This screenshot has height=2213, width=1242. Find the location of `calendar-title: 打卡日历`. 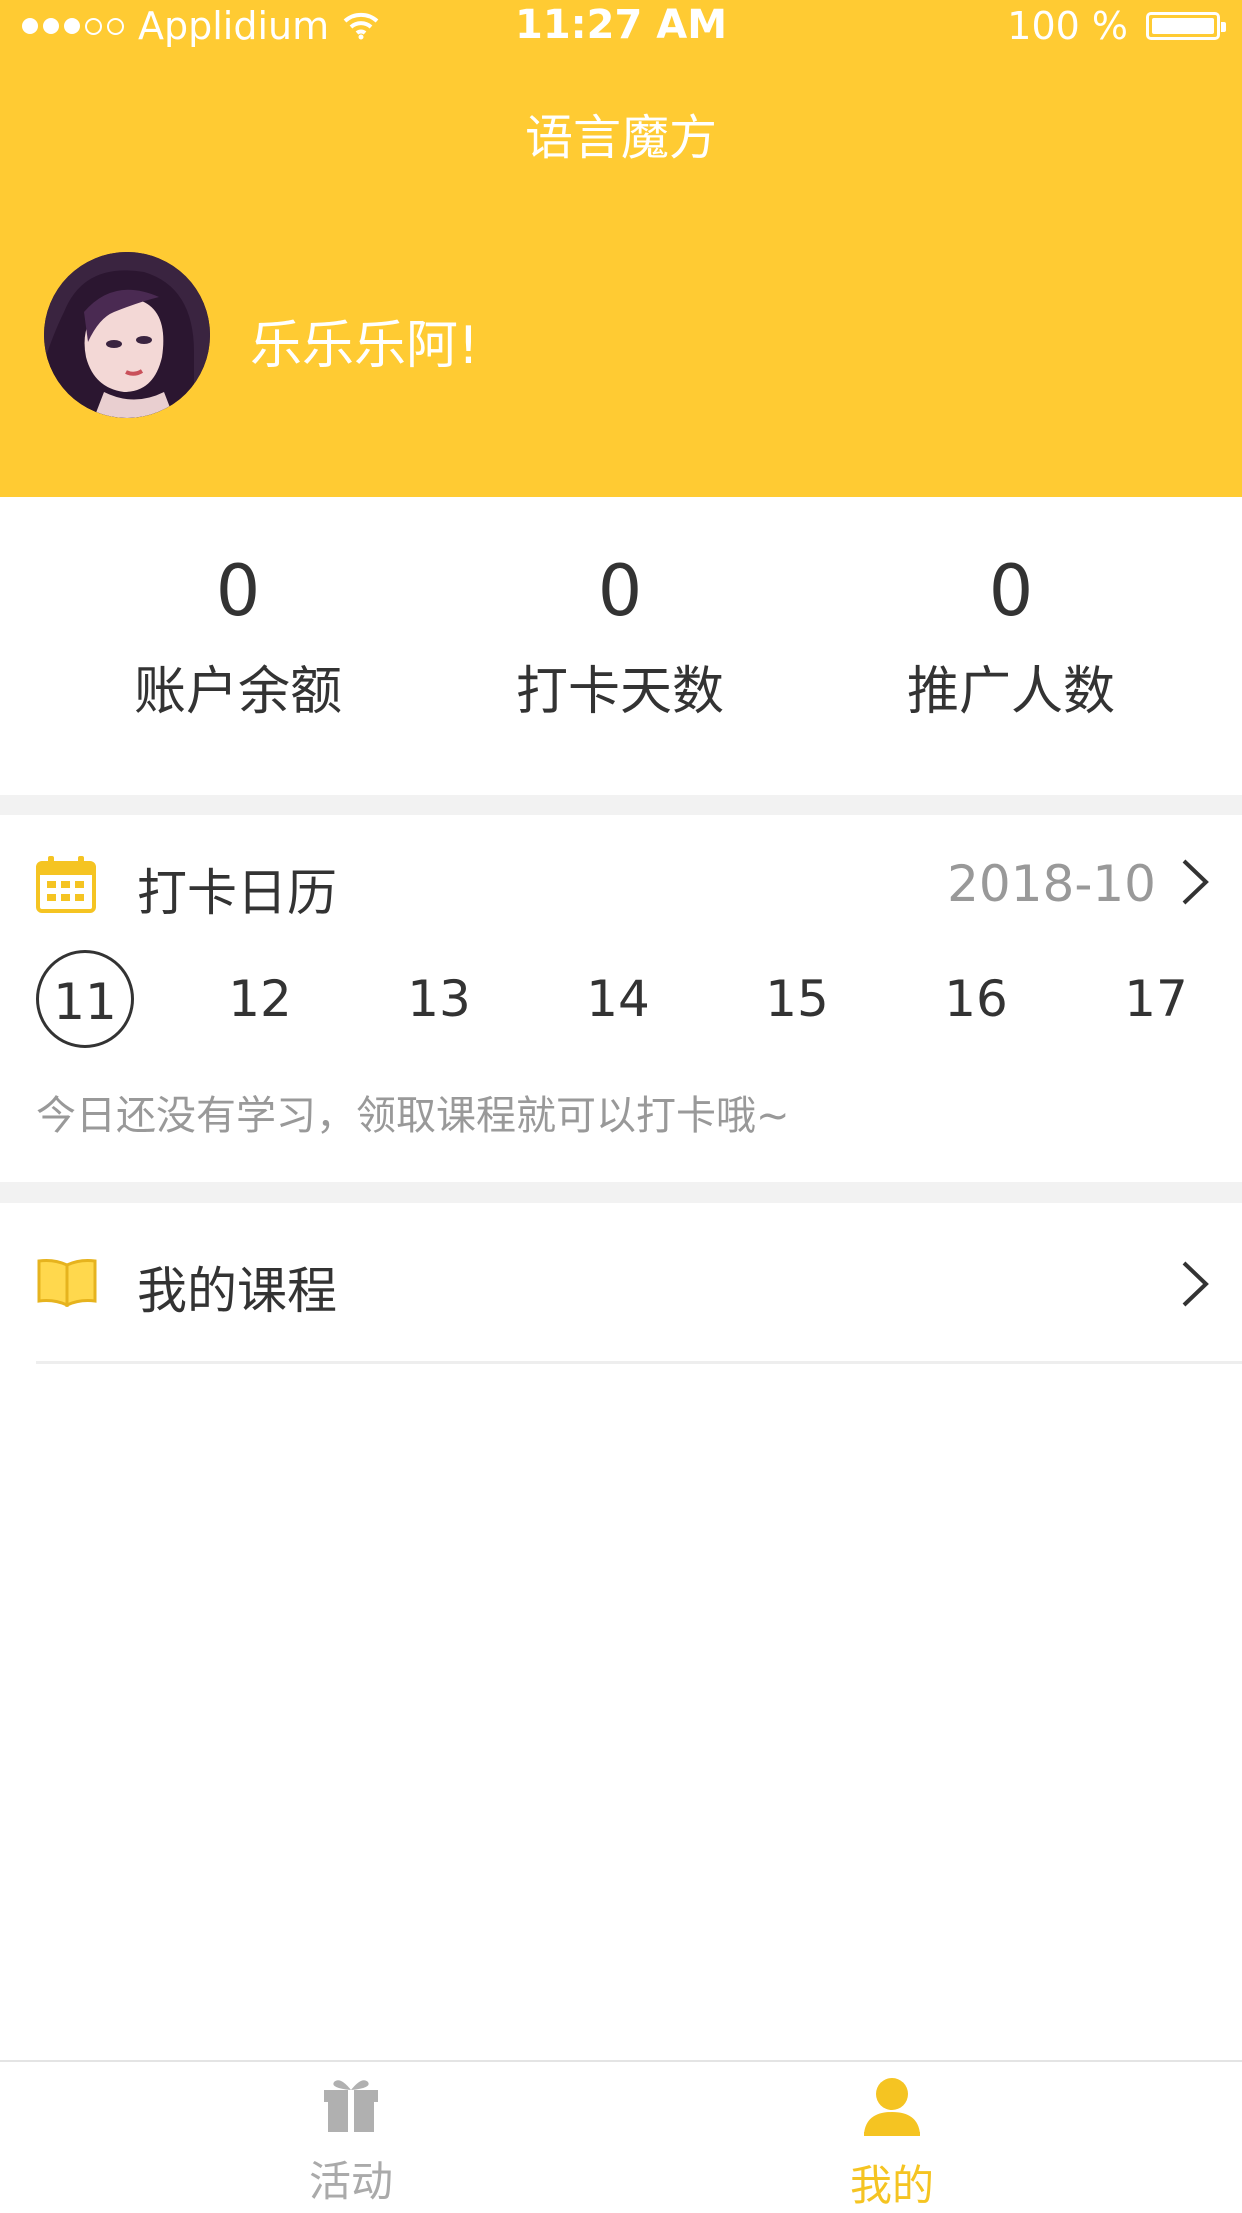

calendar-title: 打卡日历 is located at coordinates (237, 893).